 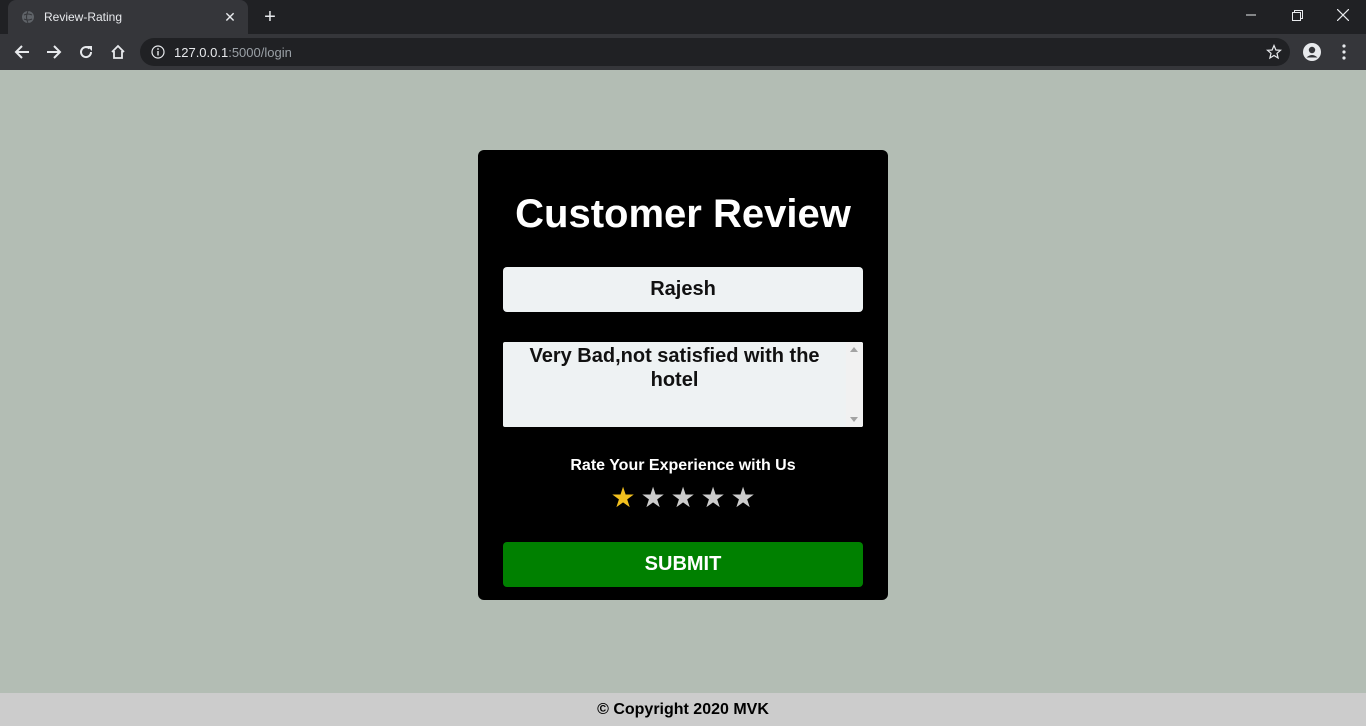 I want to click on profile-avatar-icon, so click(x=1312, y=52).